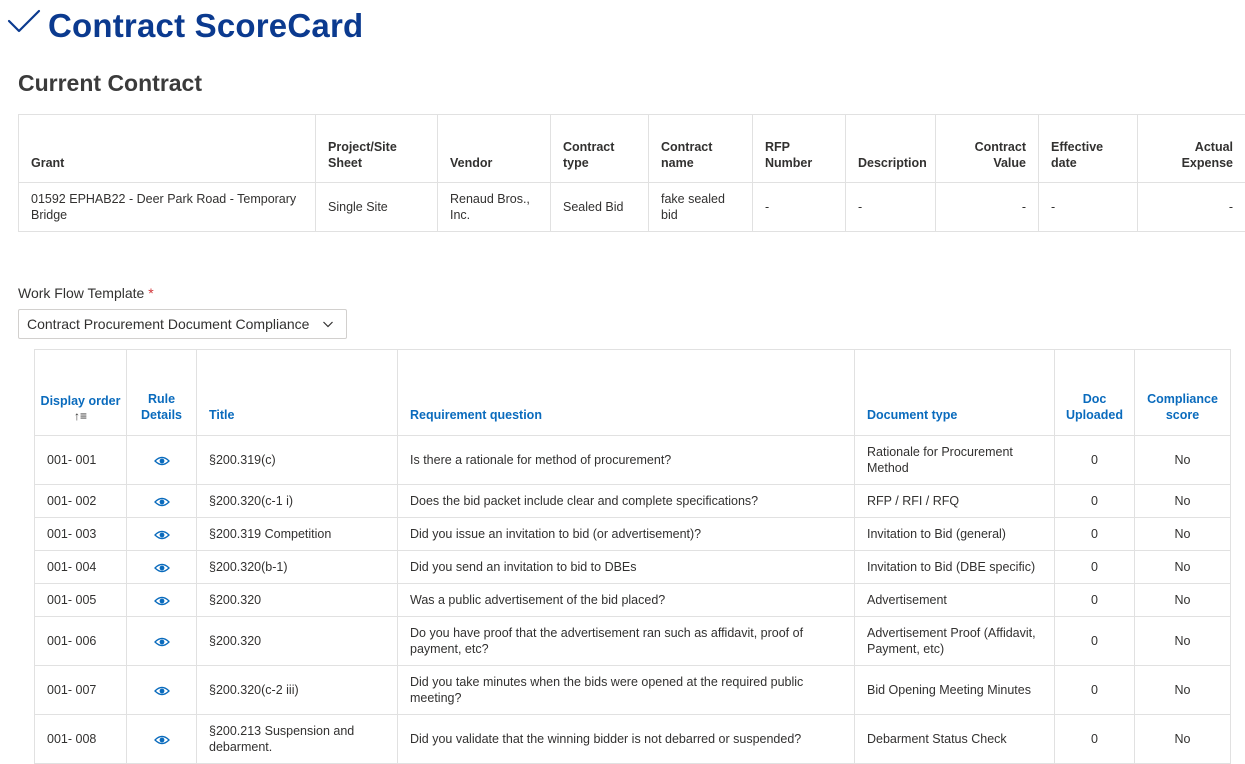 This screenshot has width=1245, height=764. What do you see at coordinates (494, 149) in the screenshot?
I see `col-header-vendor: Vendor` at bounding box center [494, 149].